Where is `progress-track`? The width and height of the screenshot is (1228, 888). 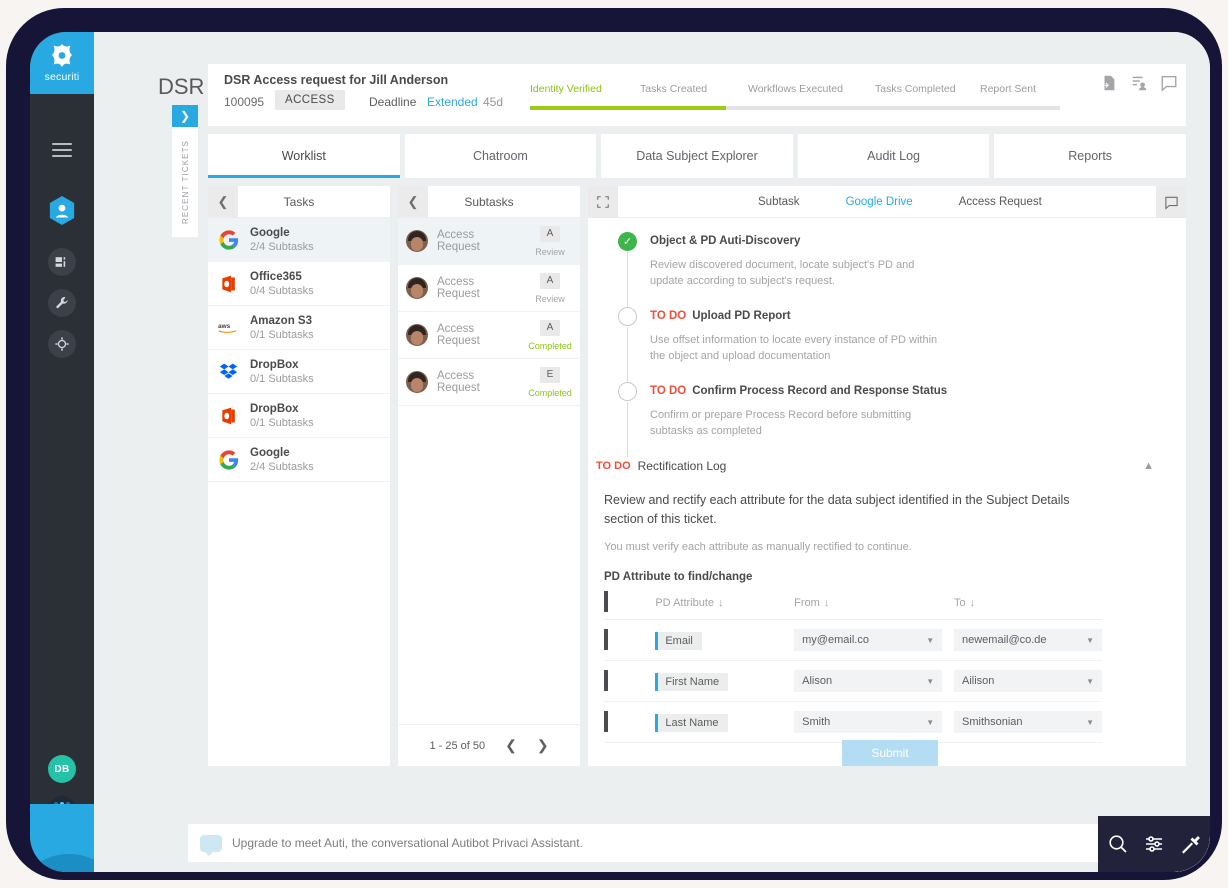 progress-track is located at coordinates (795, 108).